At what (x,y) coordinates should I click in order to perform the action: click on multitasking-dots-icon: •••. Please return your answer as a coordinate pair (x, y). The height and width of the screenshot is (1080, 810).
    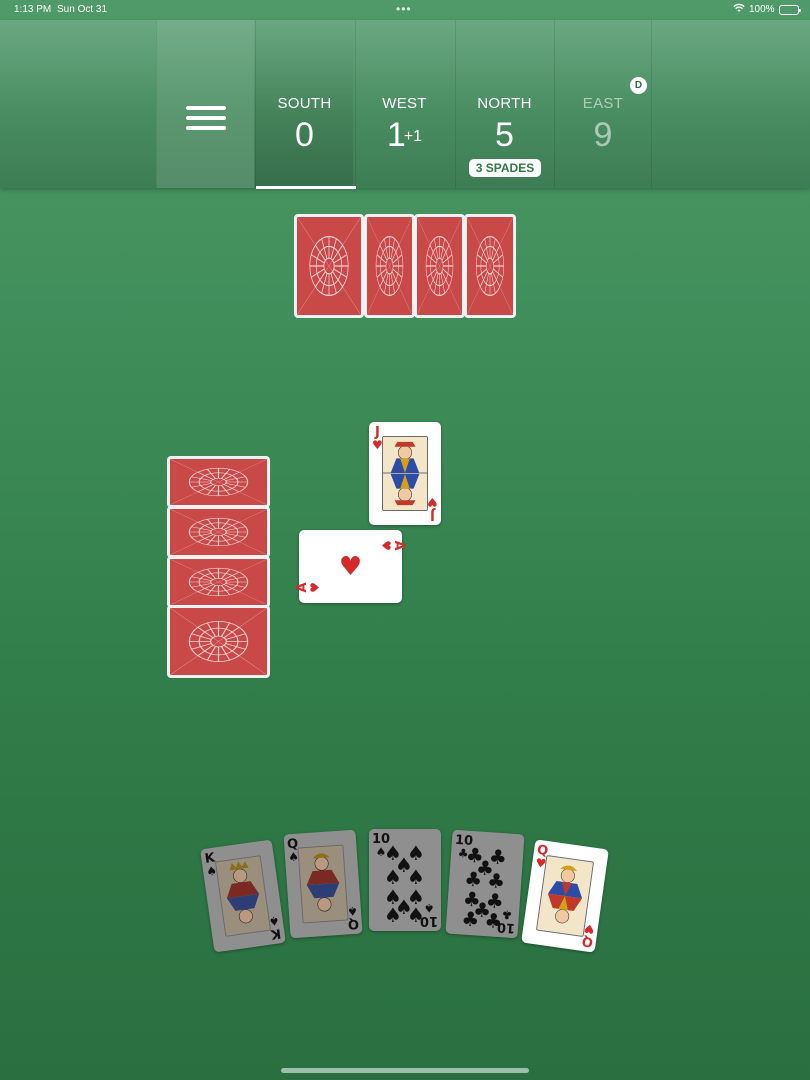
    Looking at the image, I should click on (404, 9).